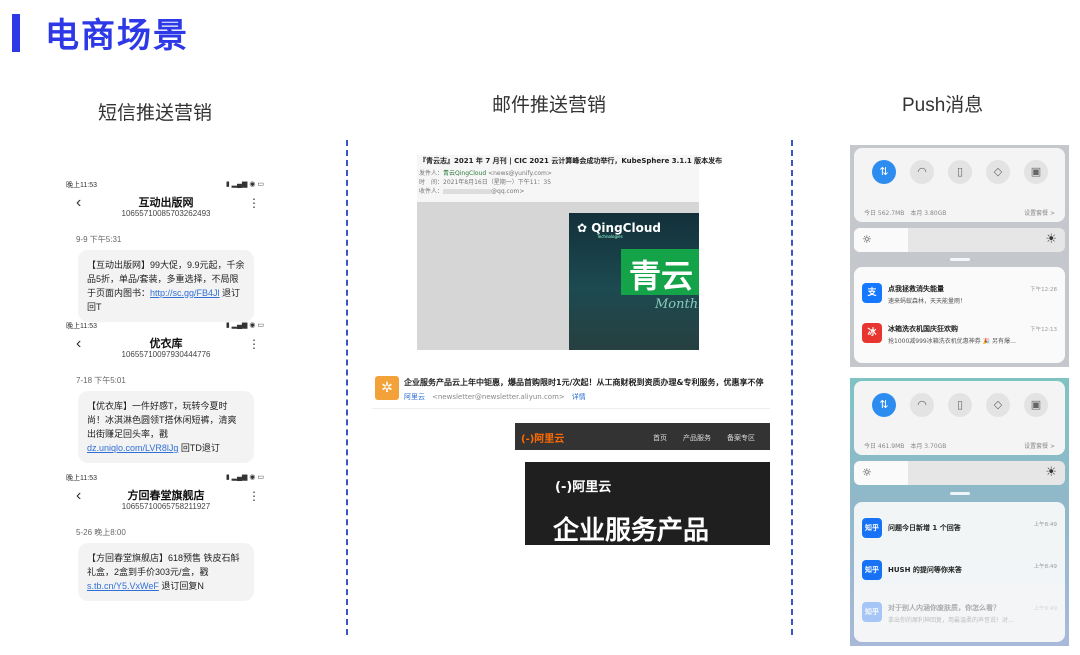  What do you see at coordinates (631, 531) in the screenshot?
I see `aliyun-hero-title: 企业服务产品` at bounding box center [631, 531].